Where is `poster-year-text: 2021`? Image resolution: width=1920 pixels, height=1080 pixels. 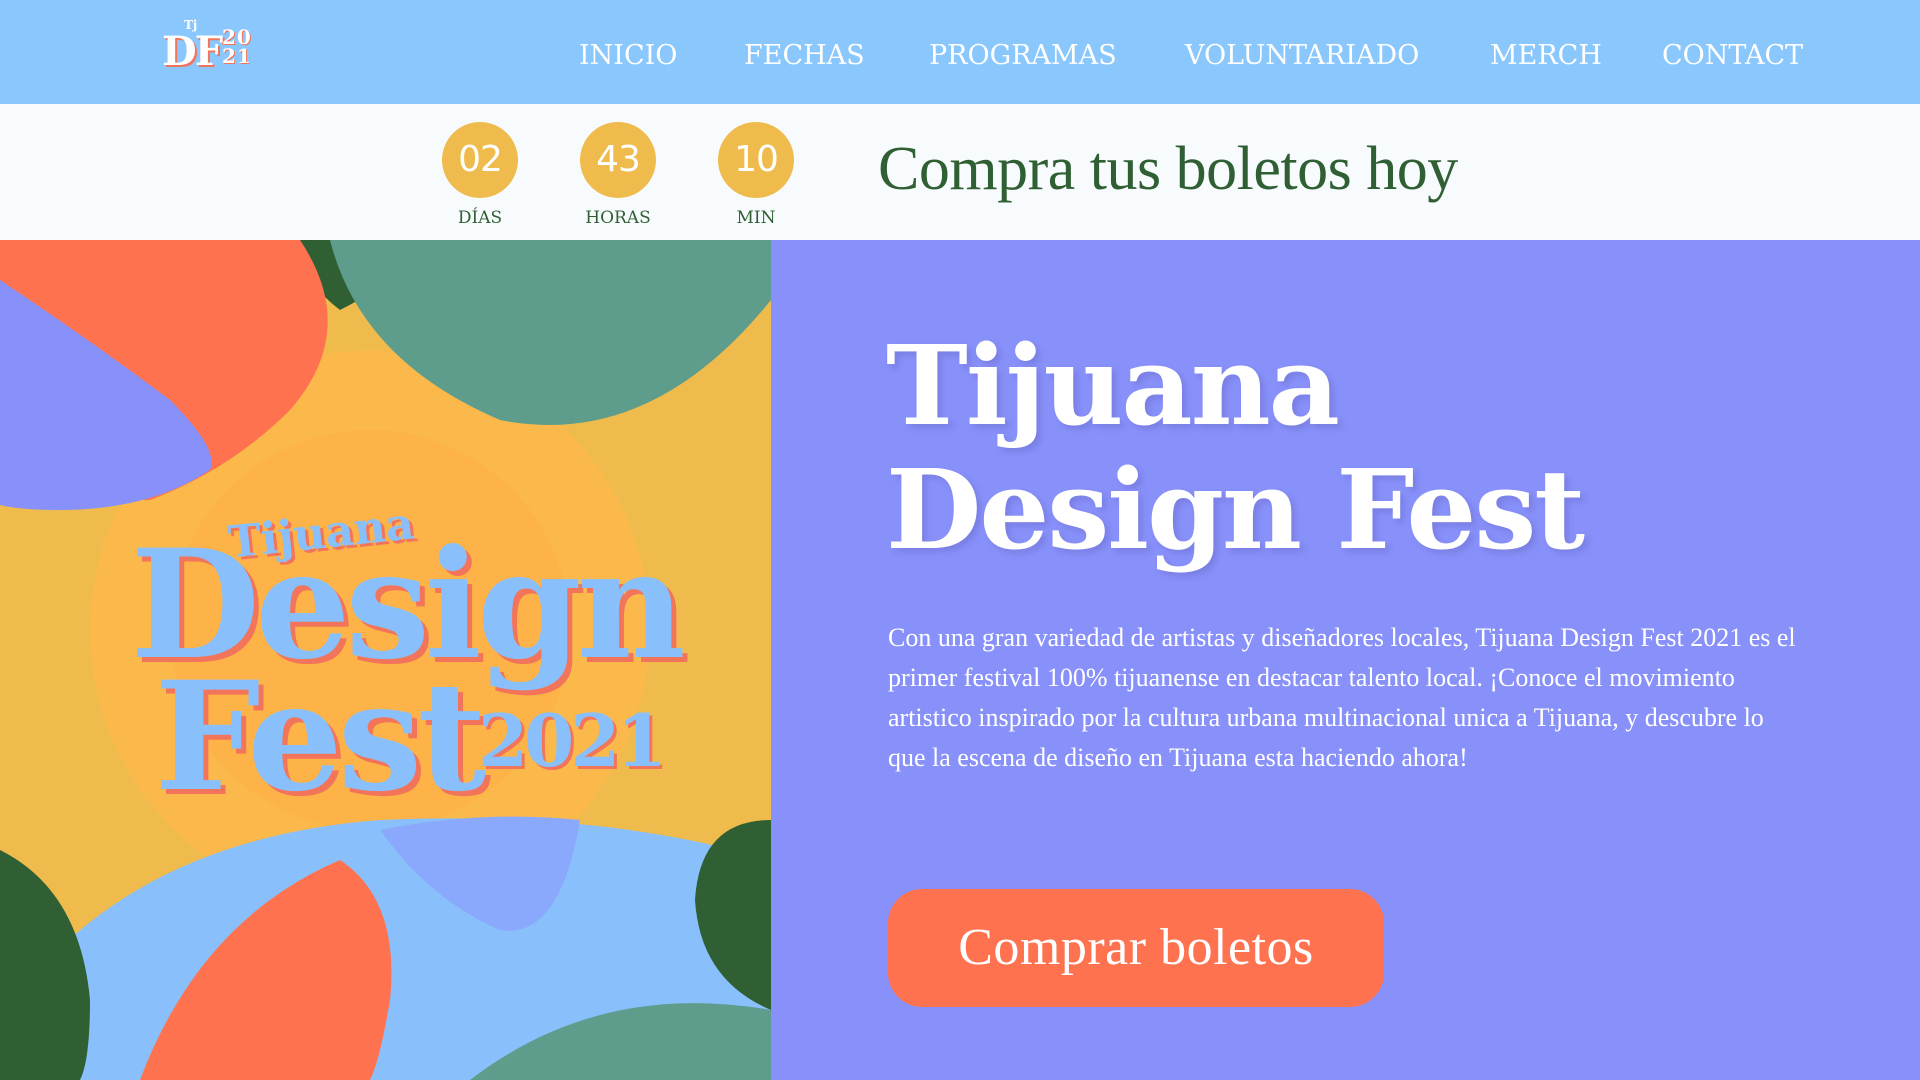 poster-year-text: 2021 is located at coordinates (572, 740).